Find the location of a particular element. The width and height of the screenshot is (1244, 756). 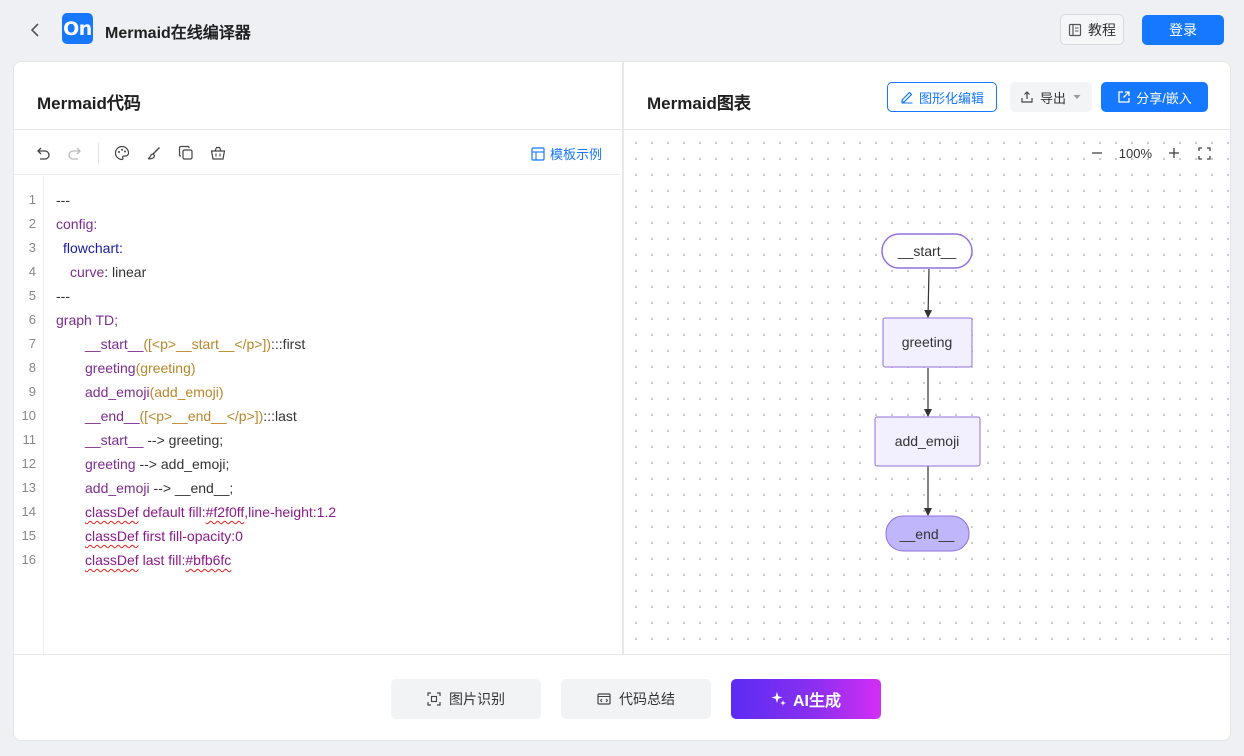

code-summary-button: 代码总结 is located at coordinates (636, 699).